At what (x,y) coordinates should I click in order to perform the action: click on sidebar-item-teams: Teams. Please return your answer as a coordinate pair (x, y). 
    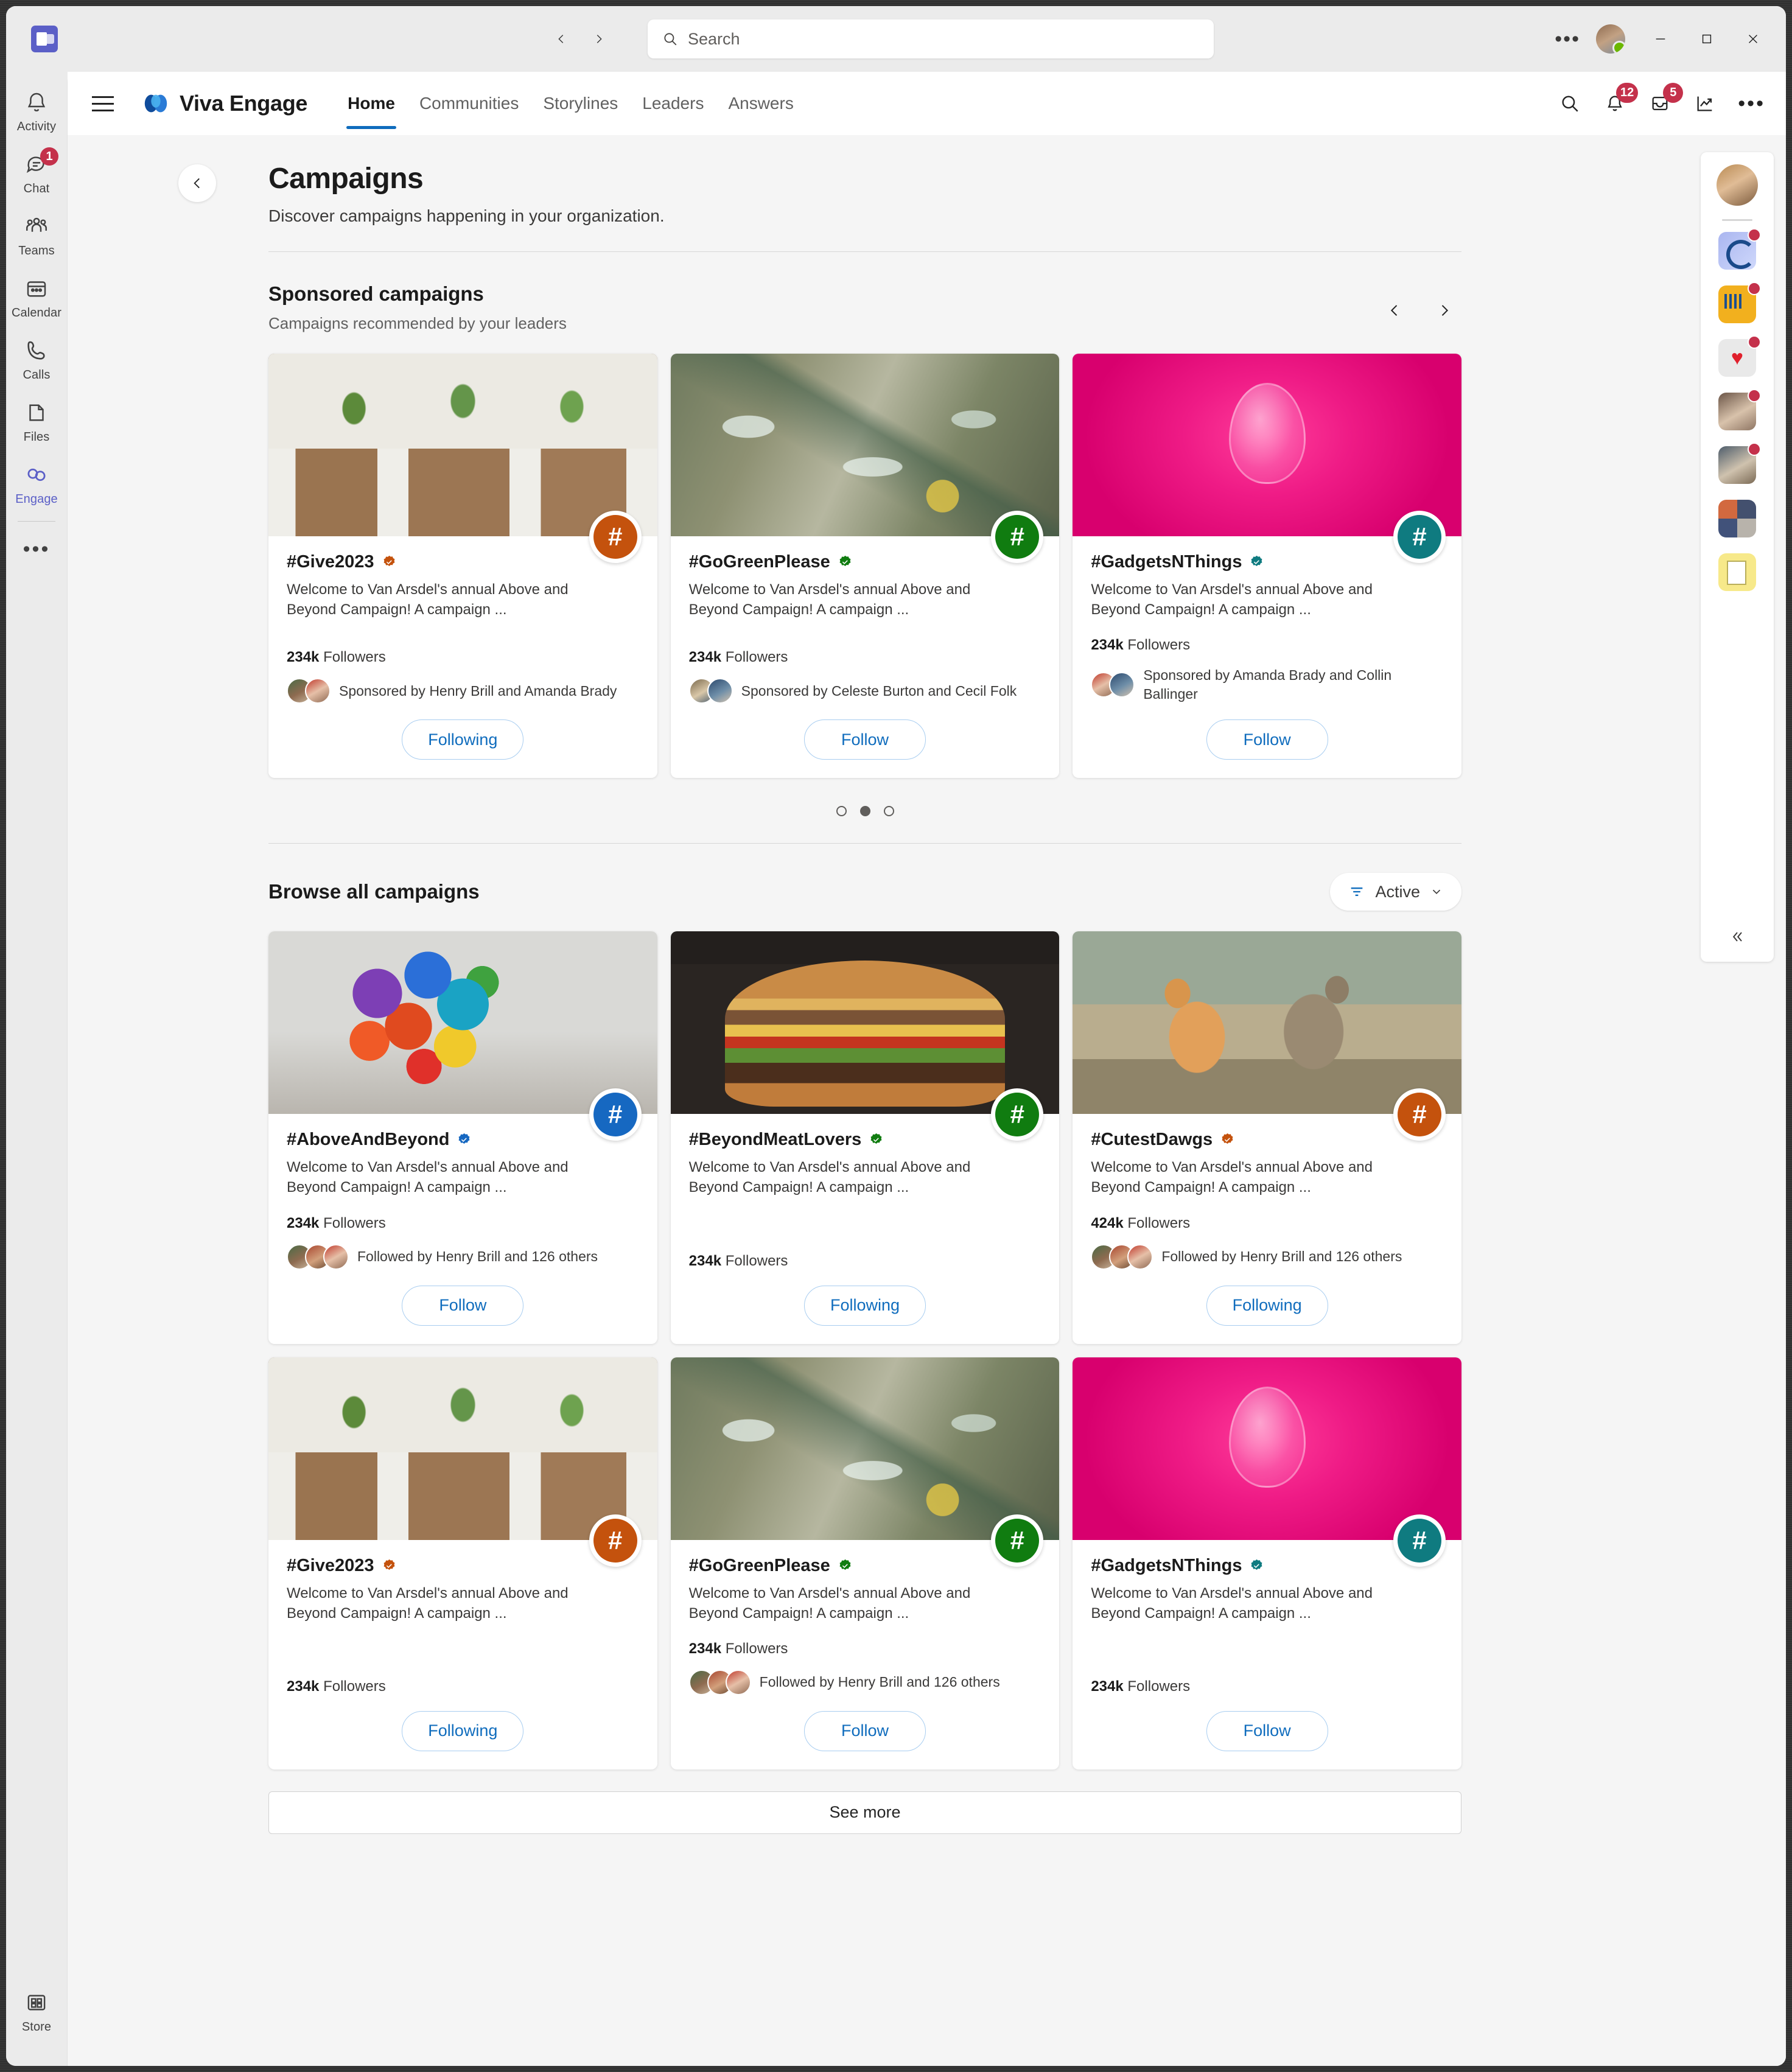
    Looking at the image, I should click on (36, 235).